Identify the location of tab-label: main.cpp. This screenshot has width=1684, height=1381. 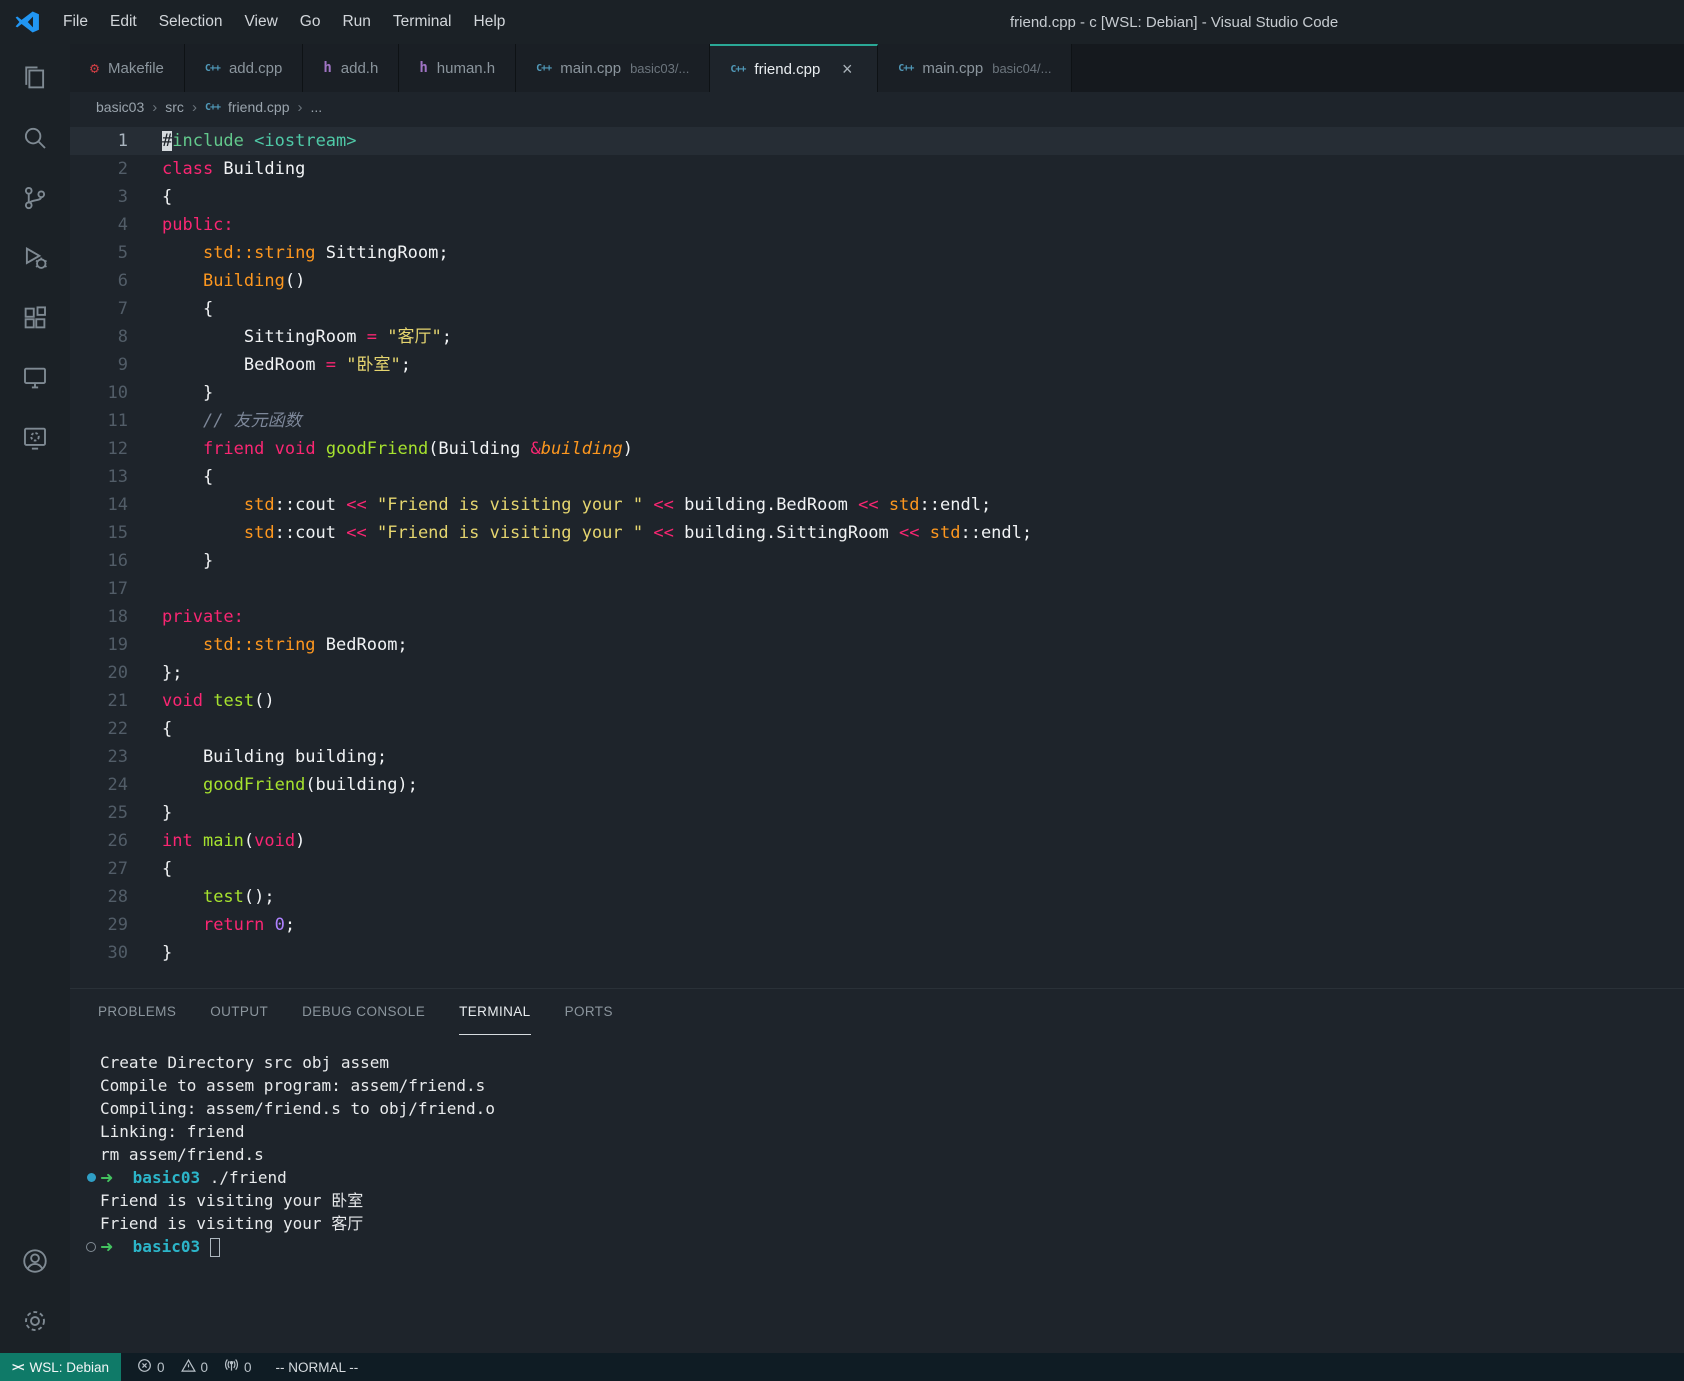
(591, 68).